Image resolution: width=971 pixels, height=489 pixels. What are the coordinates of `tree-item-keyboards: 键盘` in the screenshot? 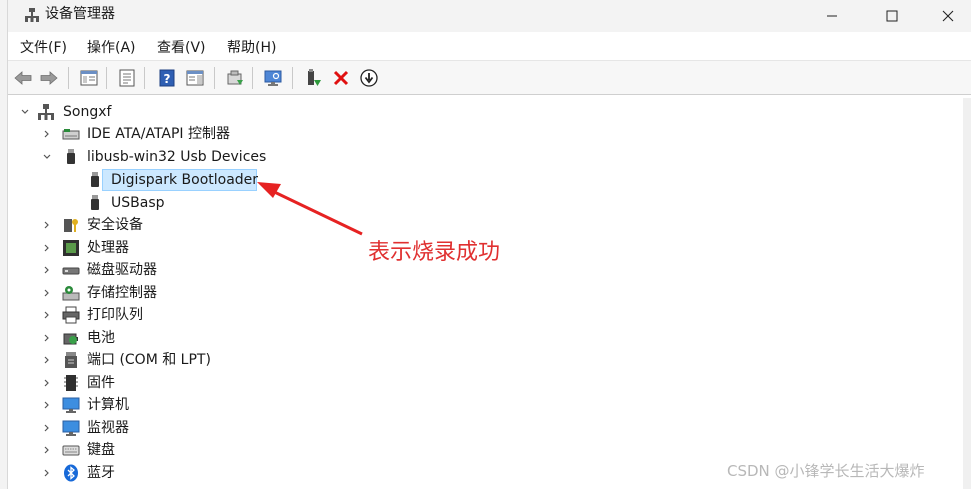 It's located at (158, 450).